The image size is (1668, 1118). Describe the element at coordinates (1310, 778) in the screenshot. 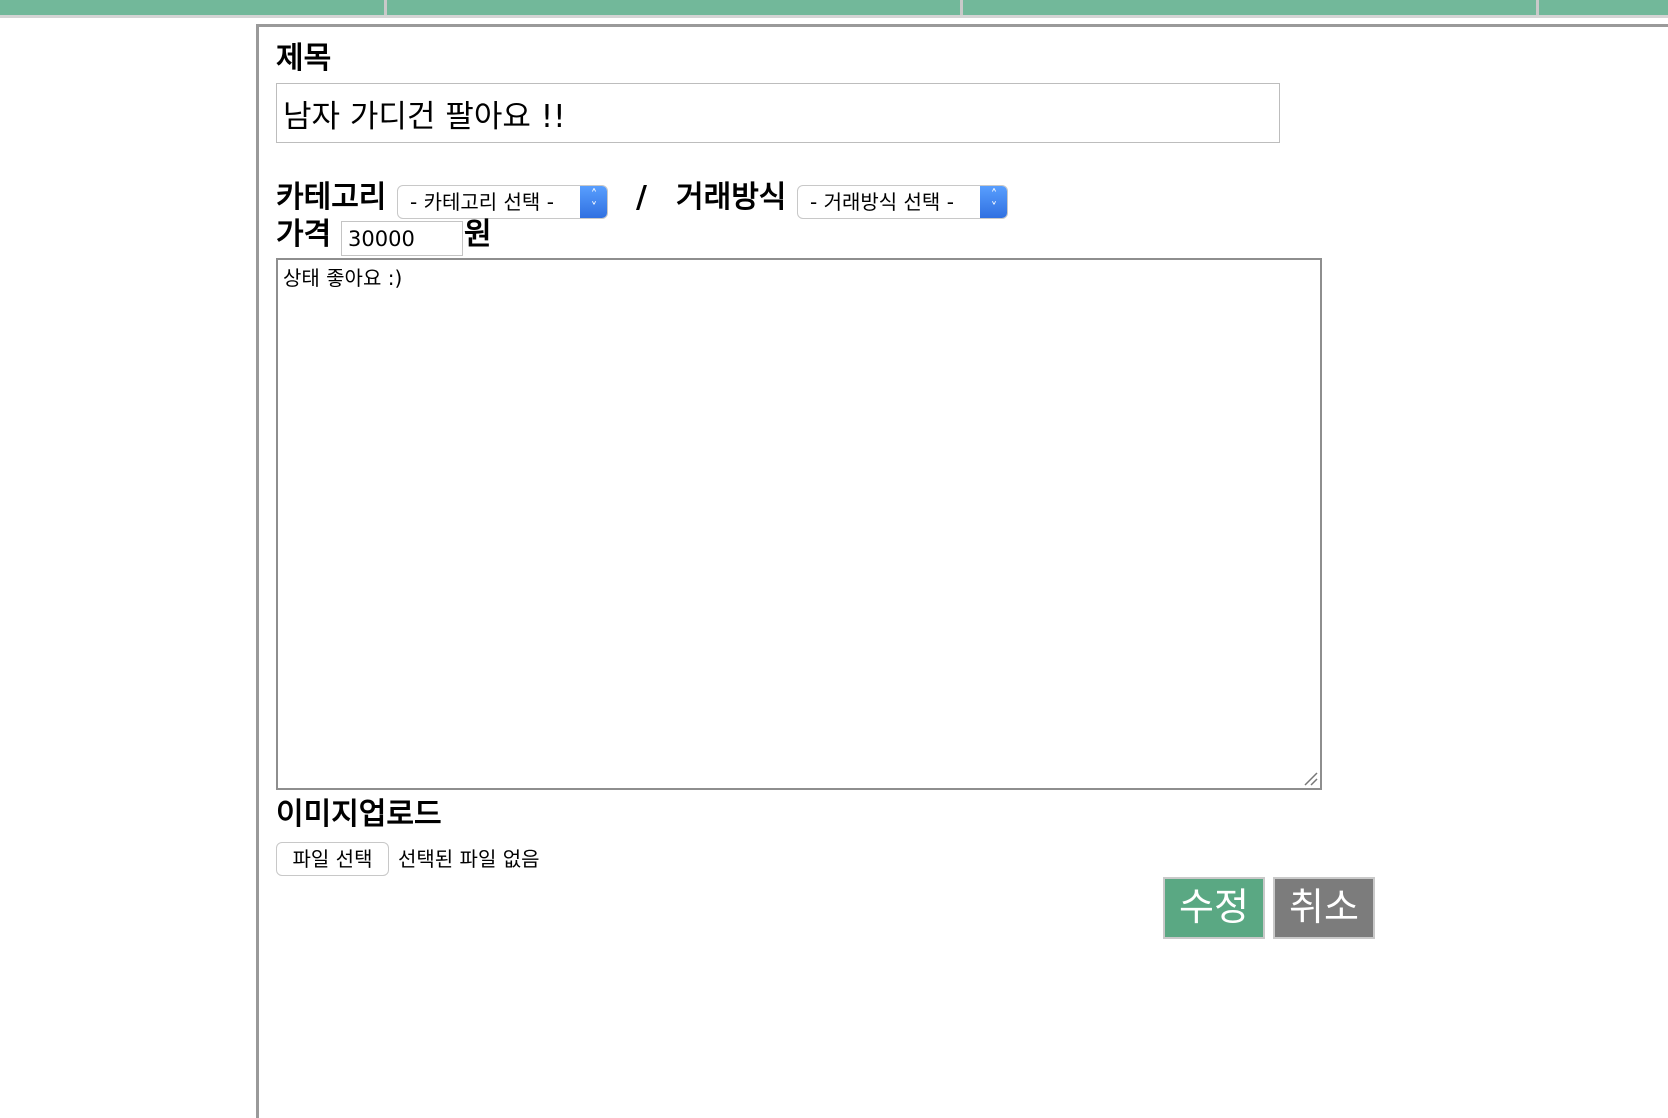

I see `resize-grip-icon` at that location.